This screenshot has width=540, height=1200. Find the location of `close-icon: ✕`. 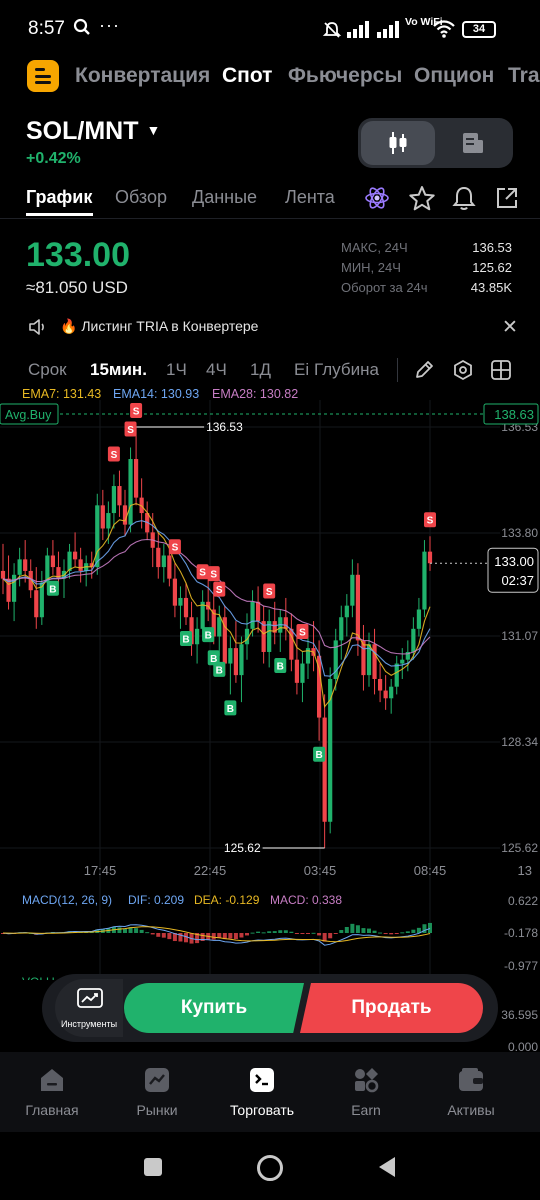

close-icon: ✕ is located at coordinates (510, 327).